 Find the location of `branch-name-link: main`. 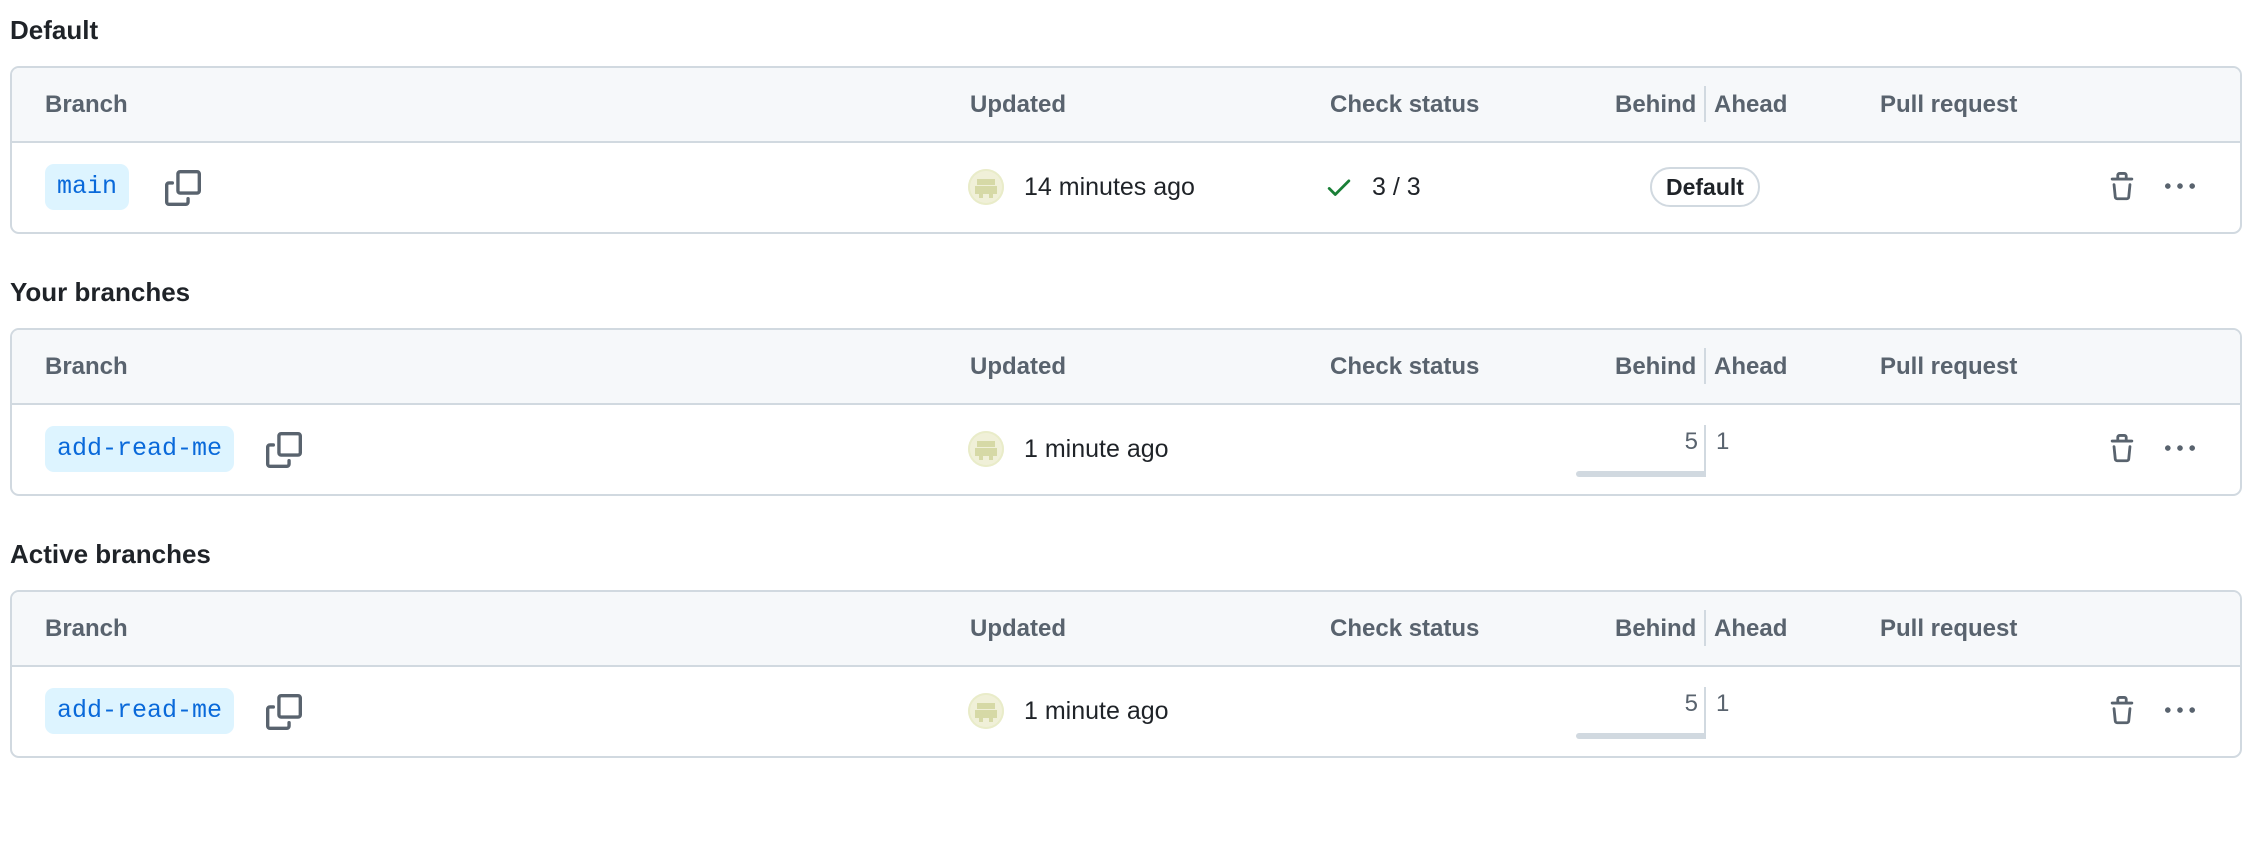

branch-name-link: main is located at coordinates (87, 187).